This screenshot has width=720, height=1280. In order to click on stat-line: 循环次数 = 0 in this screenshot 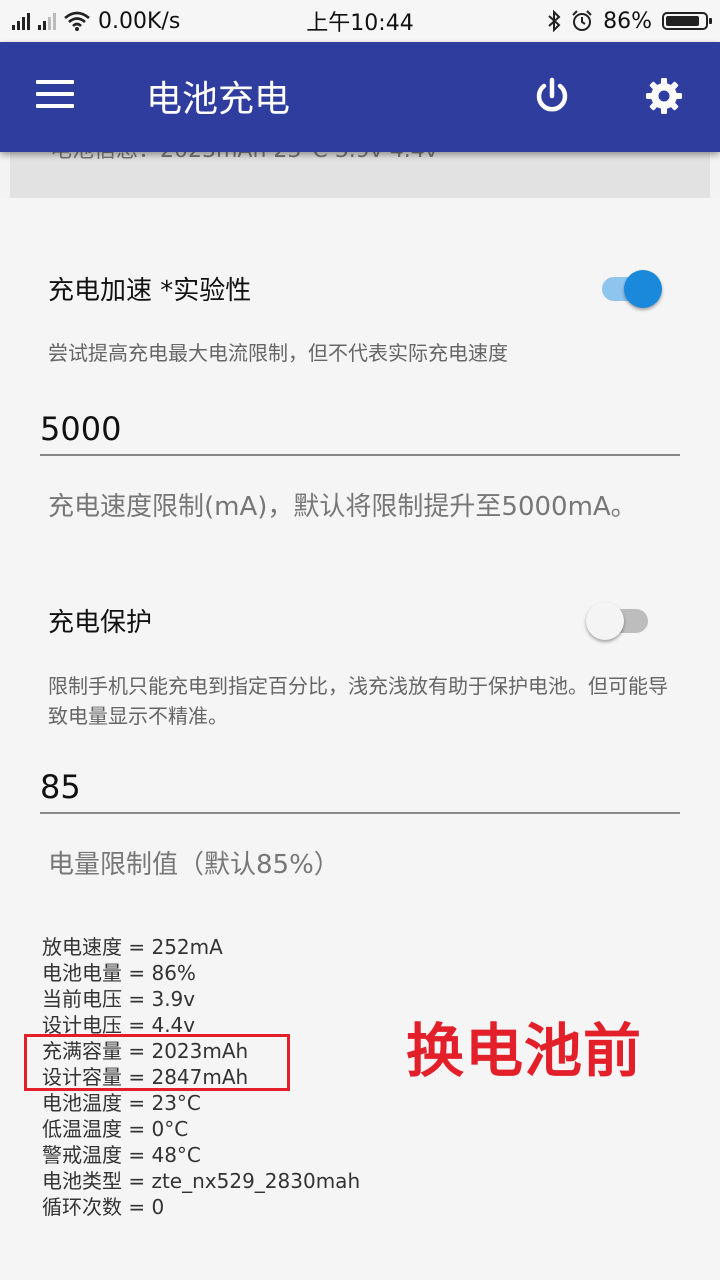, I will do `click(103, 1207)`.